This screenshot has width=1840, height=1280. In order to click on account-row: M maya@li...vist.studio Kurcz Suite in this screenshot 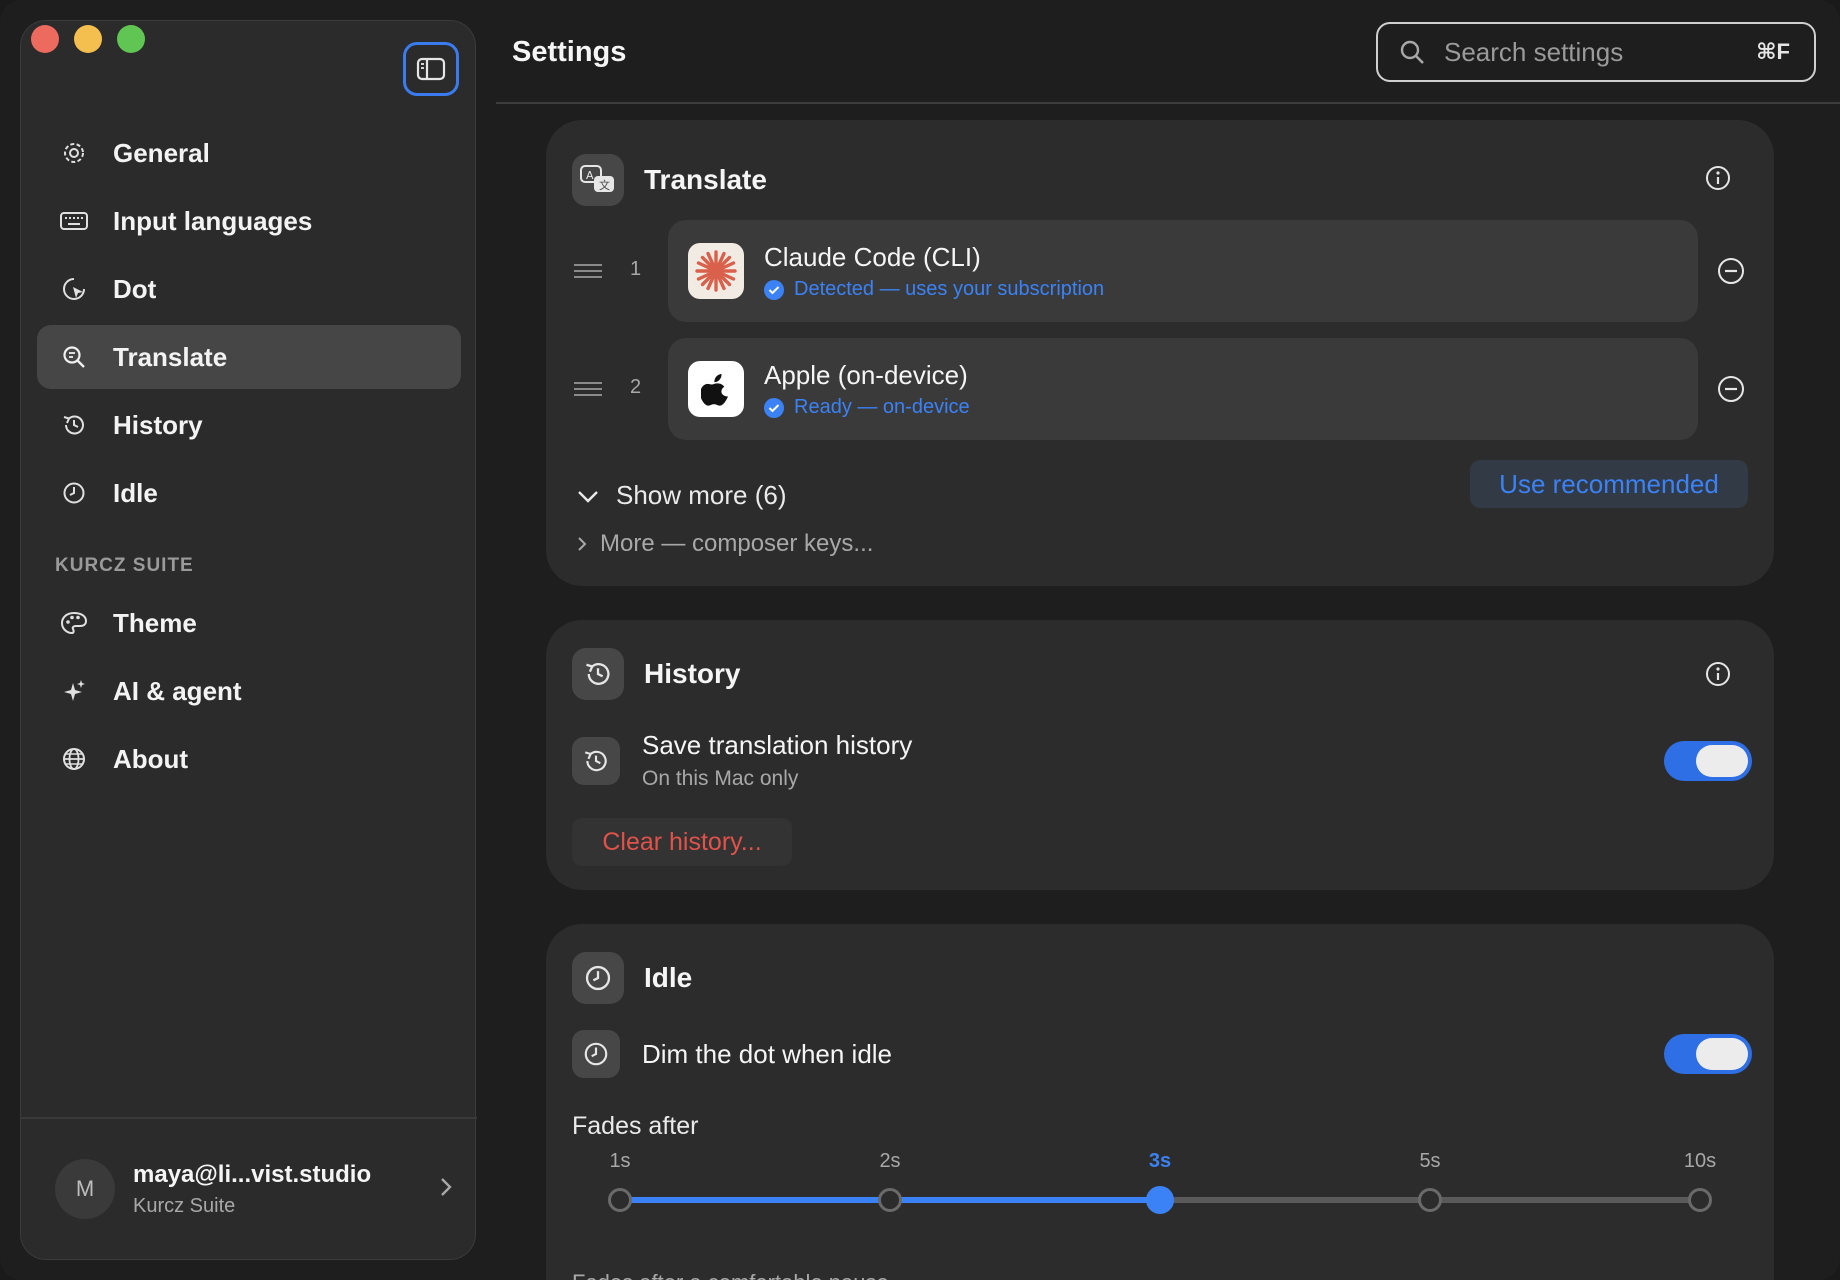, I will do `click(249, 1188)`.